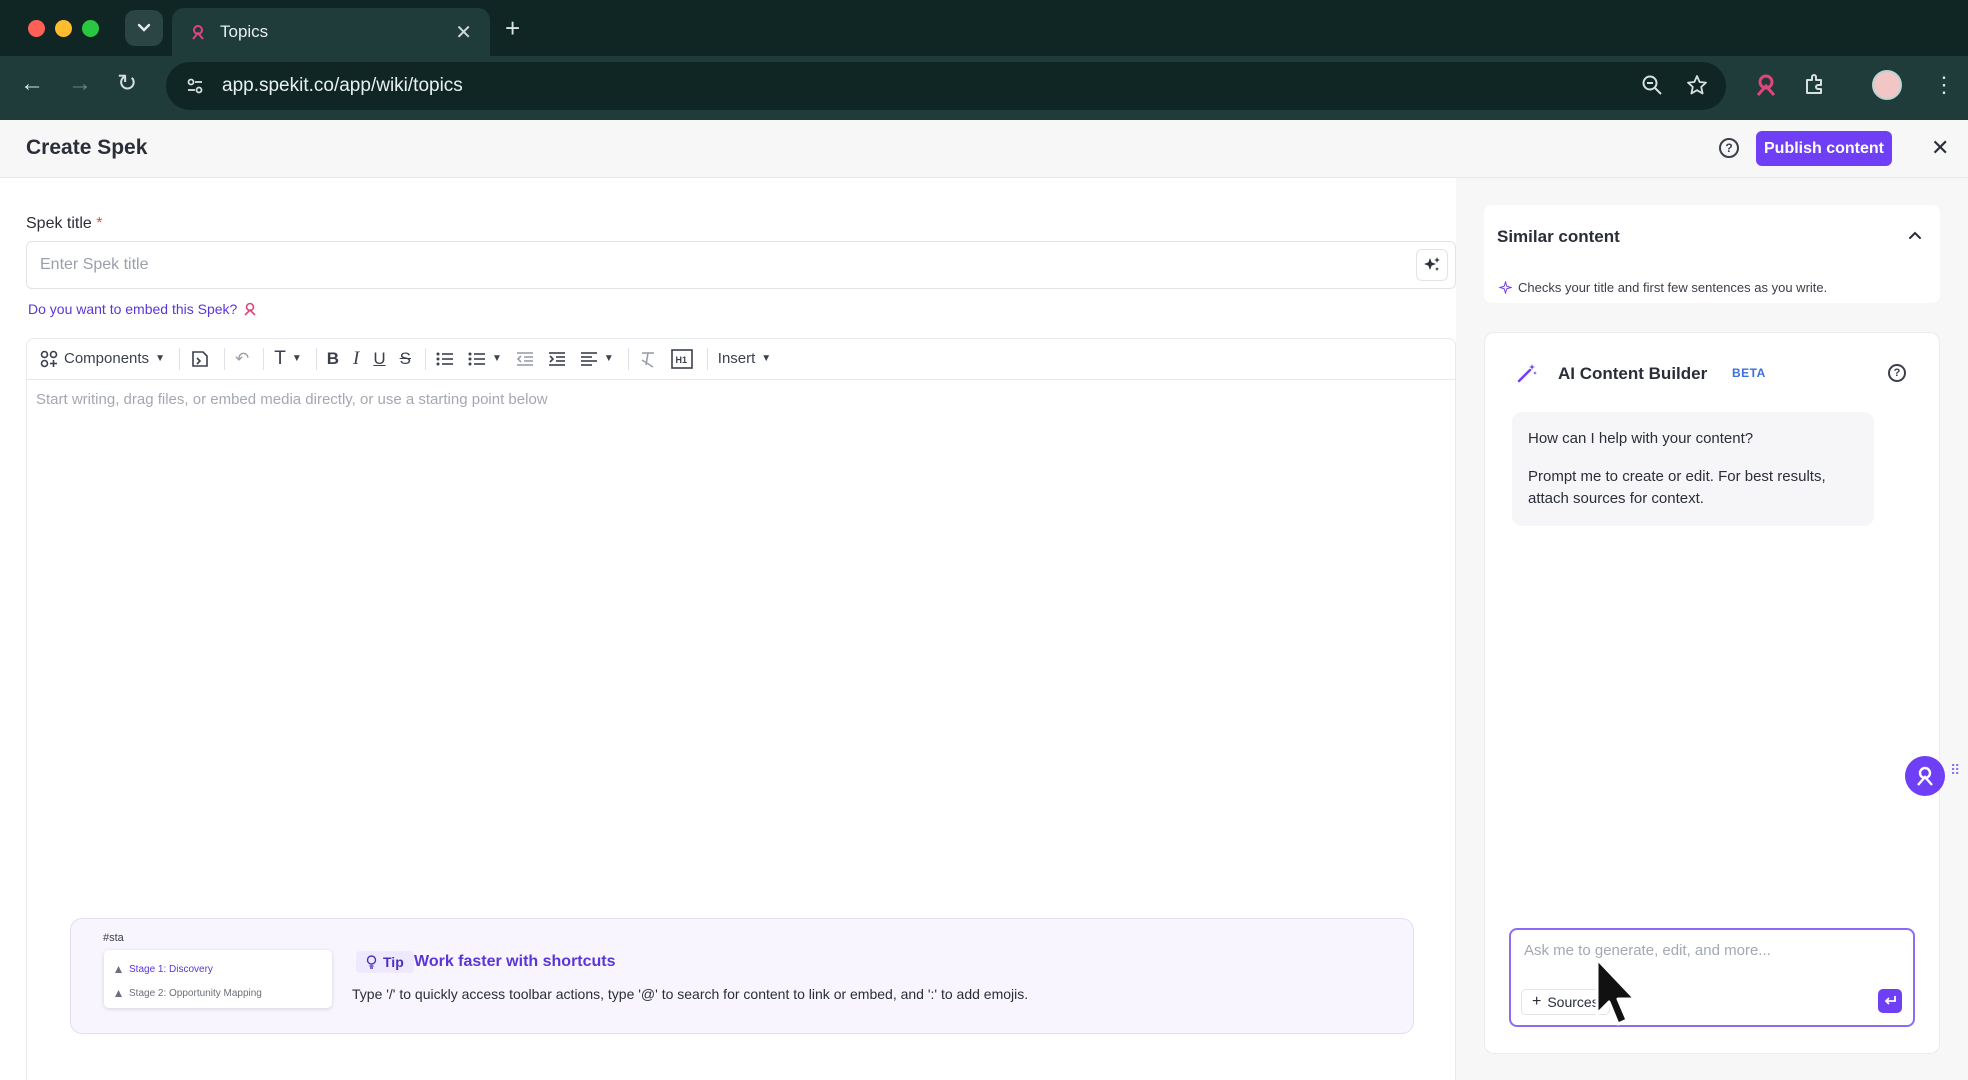  I want to click on ai-prompt-input, so click(1709, 950).